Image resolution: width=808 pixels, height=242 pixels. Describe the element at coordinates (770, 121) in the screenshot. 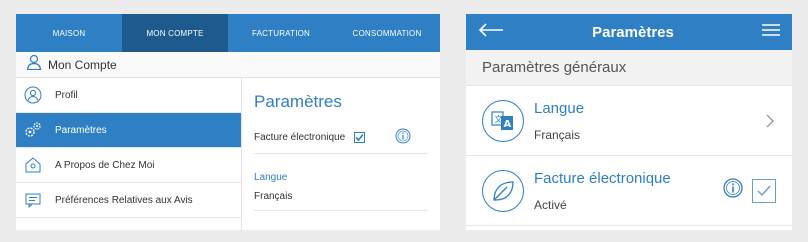

I see `chevron-right-icon` at that location.